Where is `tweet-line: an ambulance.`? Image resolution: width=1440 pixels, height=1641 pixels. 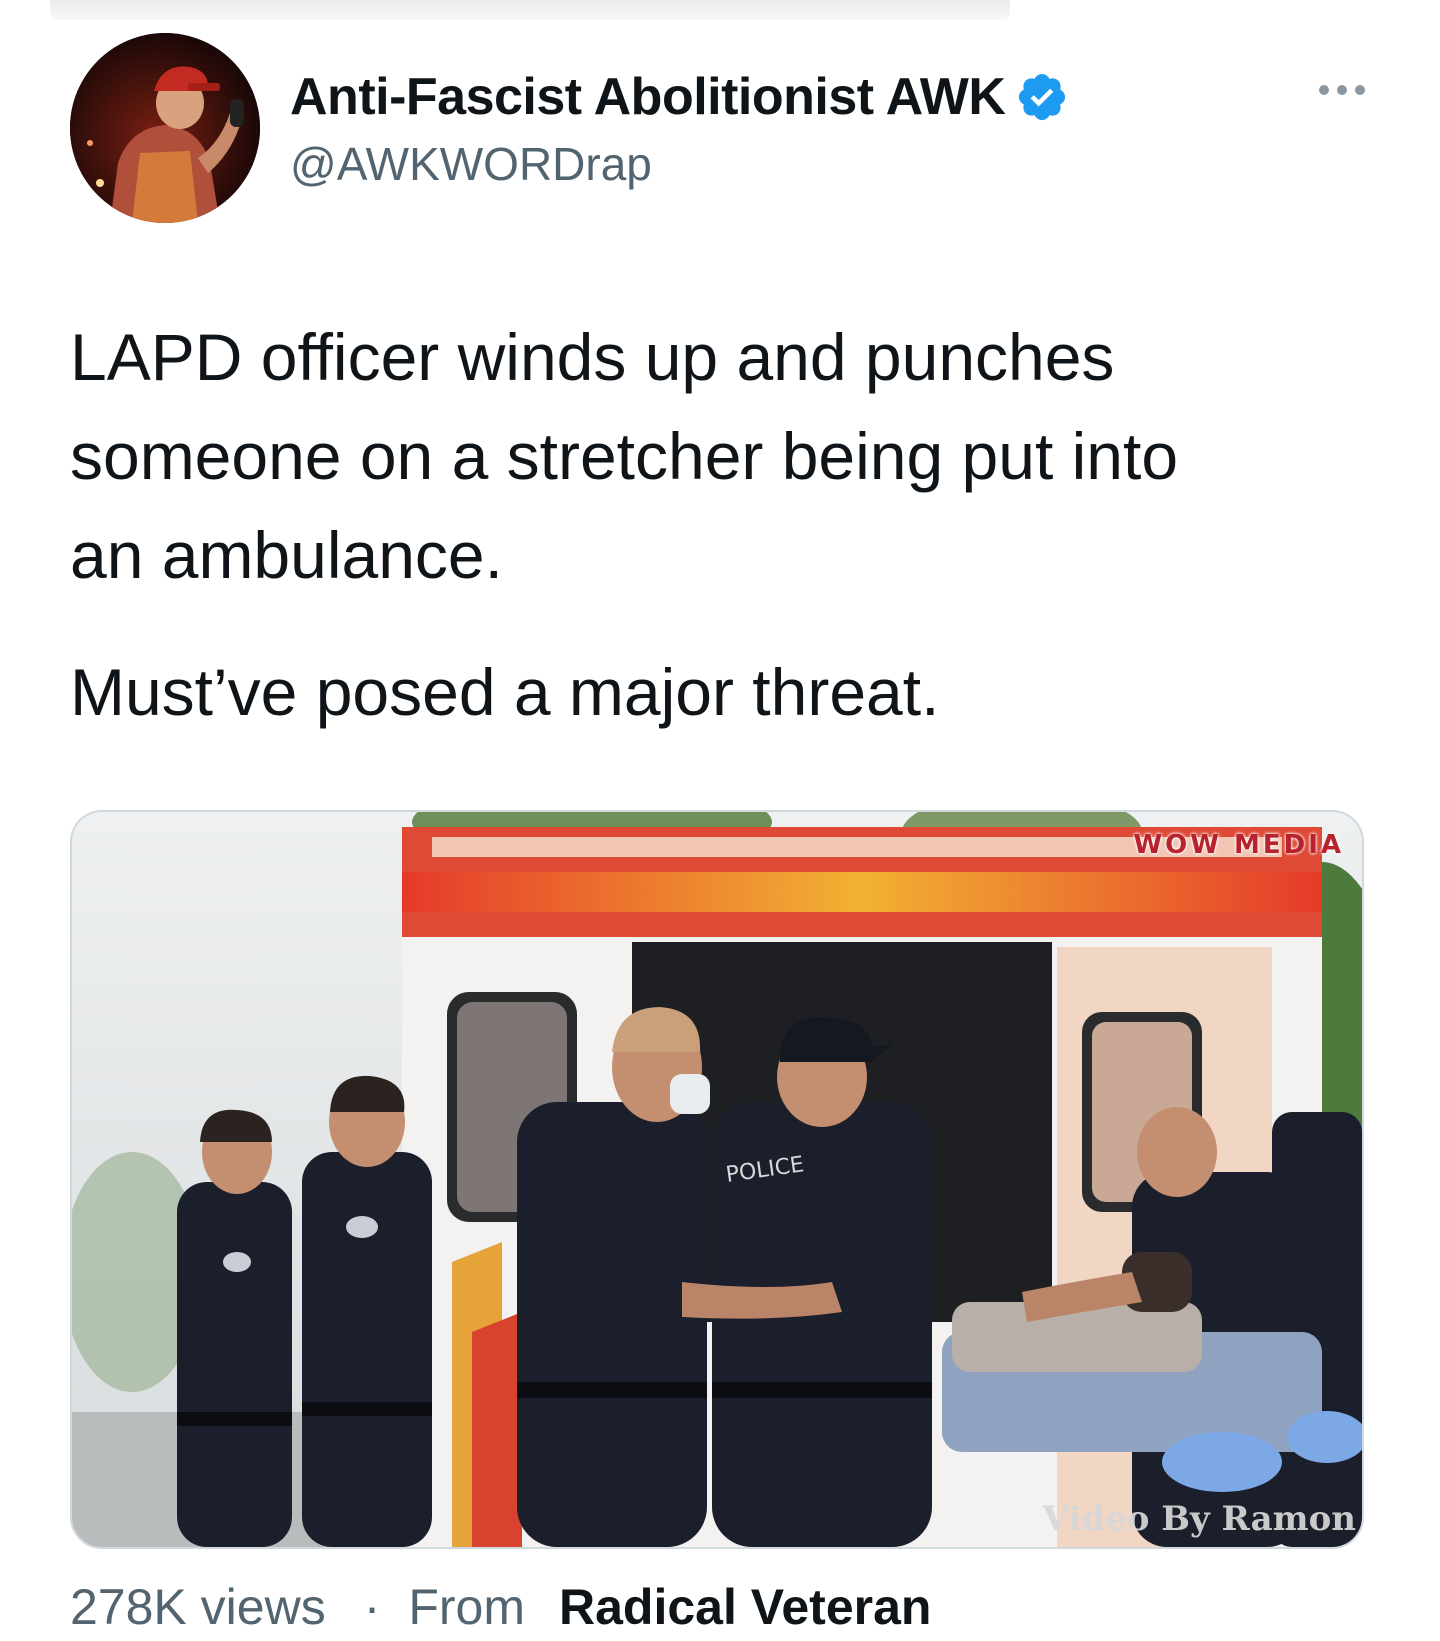
tweet-line: an ambulance. is located at coordinates (286, 555).